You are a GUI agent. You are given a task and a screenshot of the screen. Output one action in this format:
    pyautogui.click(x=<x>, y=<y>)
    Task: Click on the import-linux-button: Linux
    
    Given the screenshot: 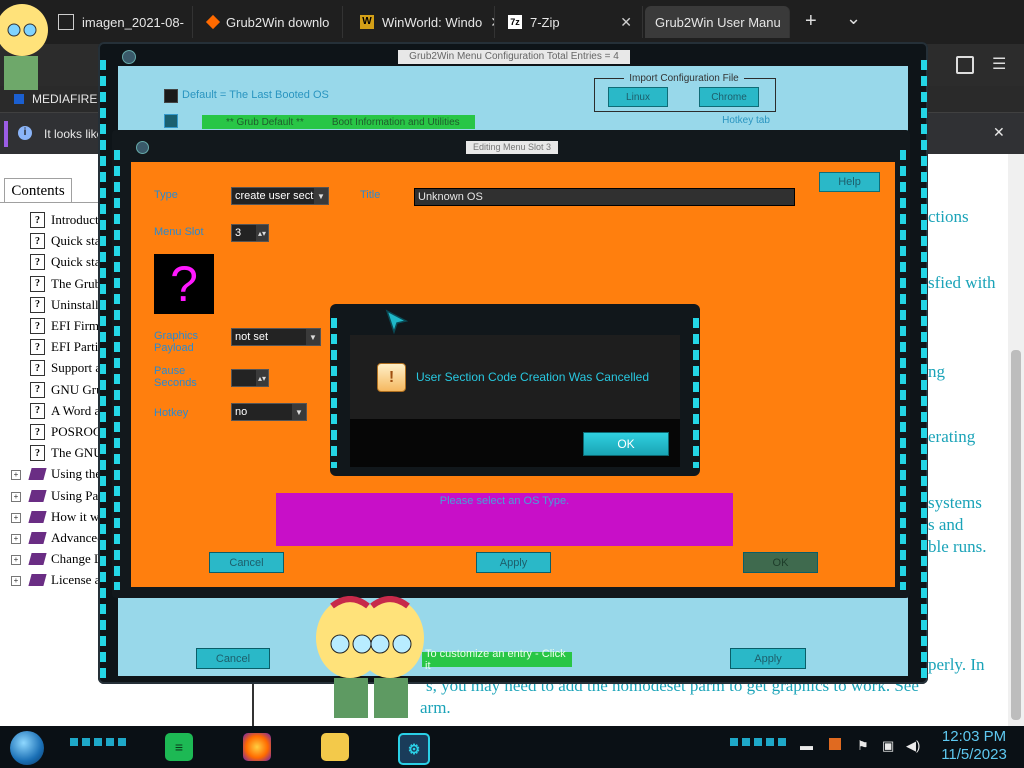 What is the action you would take?
    pyautogui.click(x=638, y=97)
    